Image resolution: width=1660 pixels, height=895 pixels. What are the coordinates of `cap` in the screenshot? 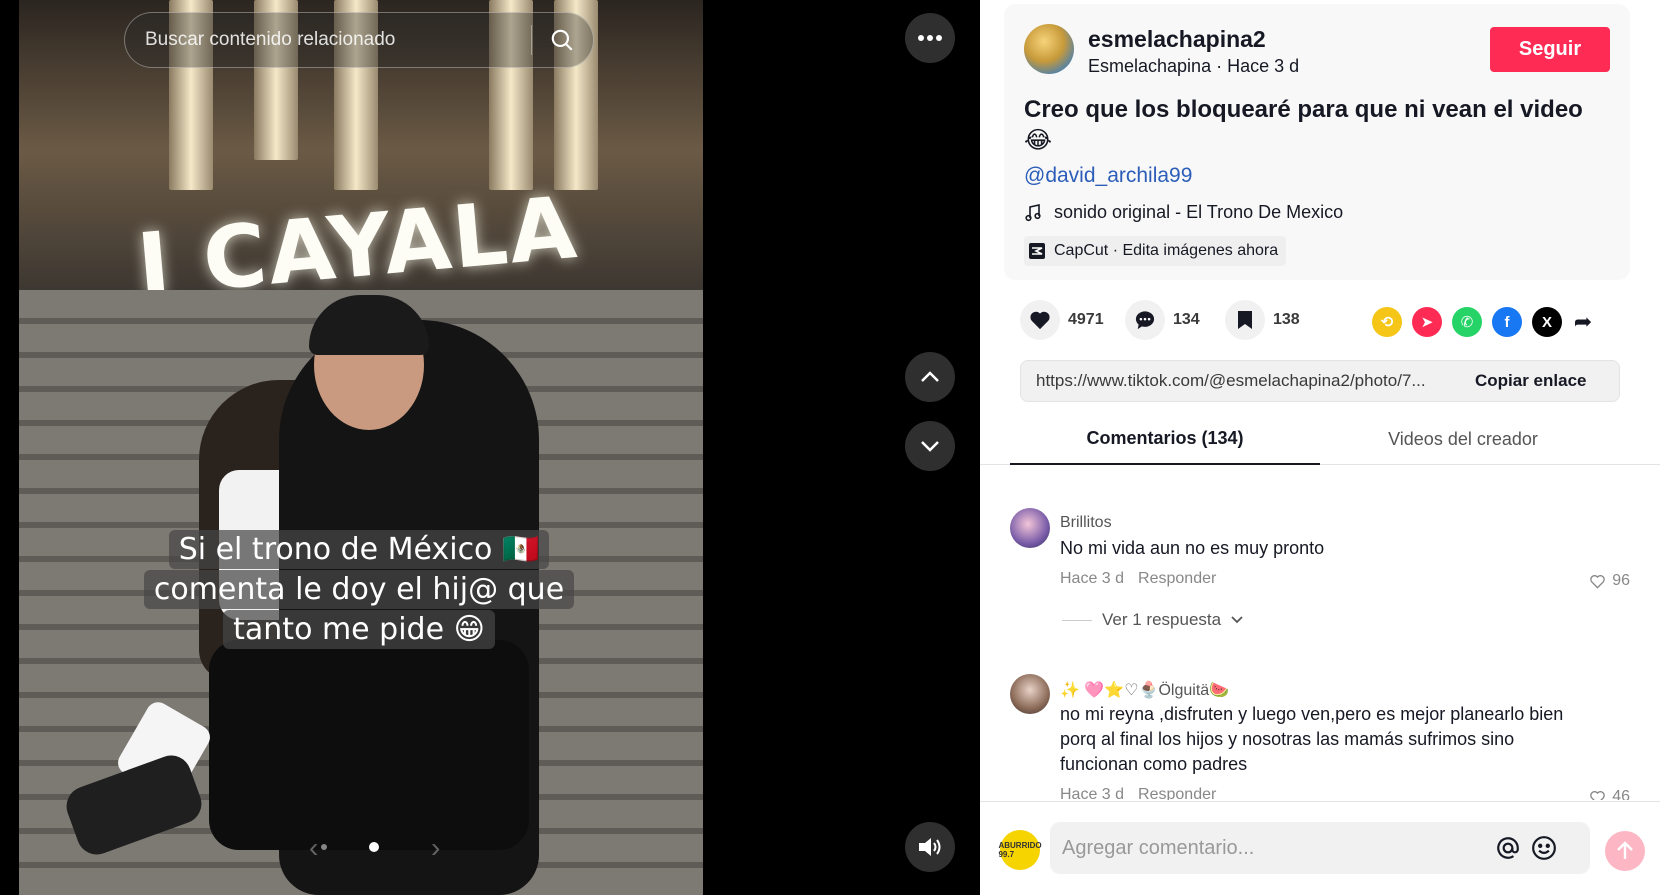 It's located at (369, 325).